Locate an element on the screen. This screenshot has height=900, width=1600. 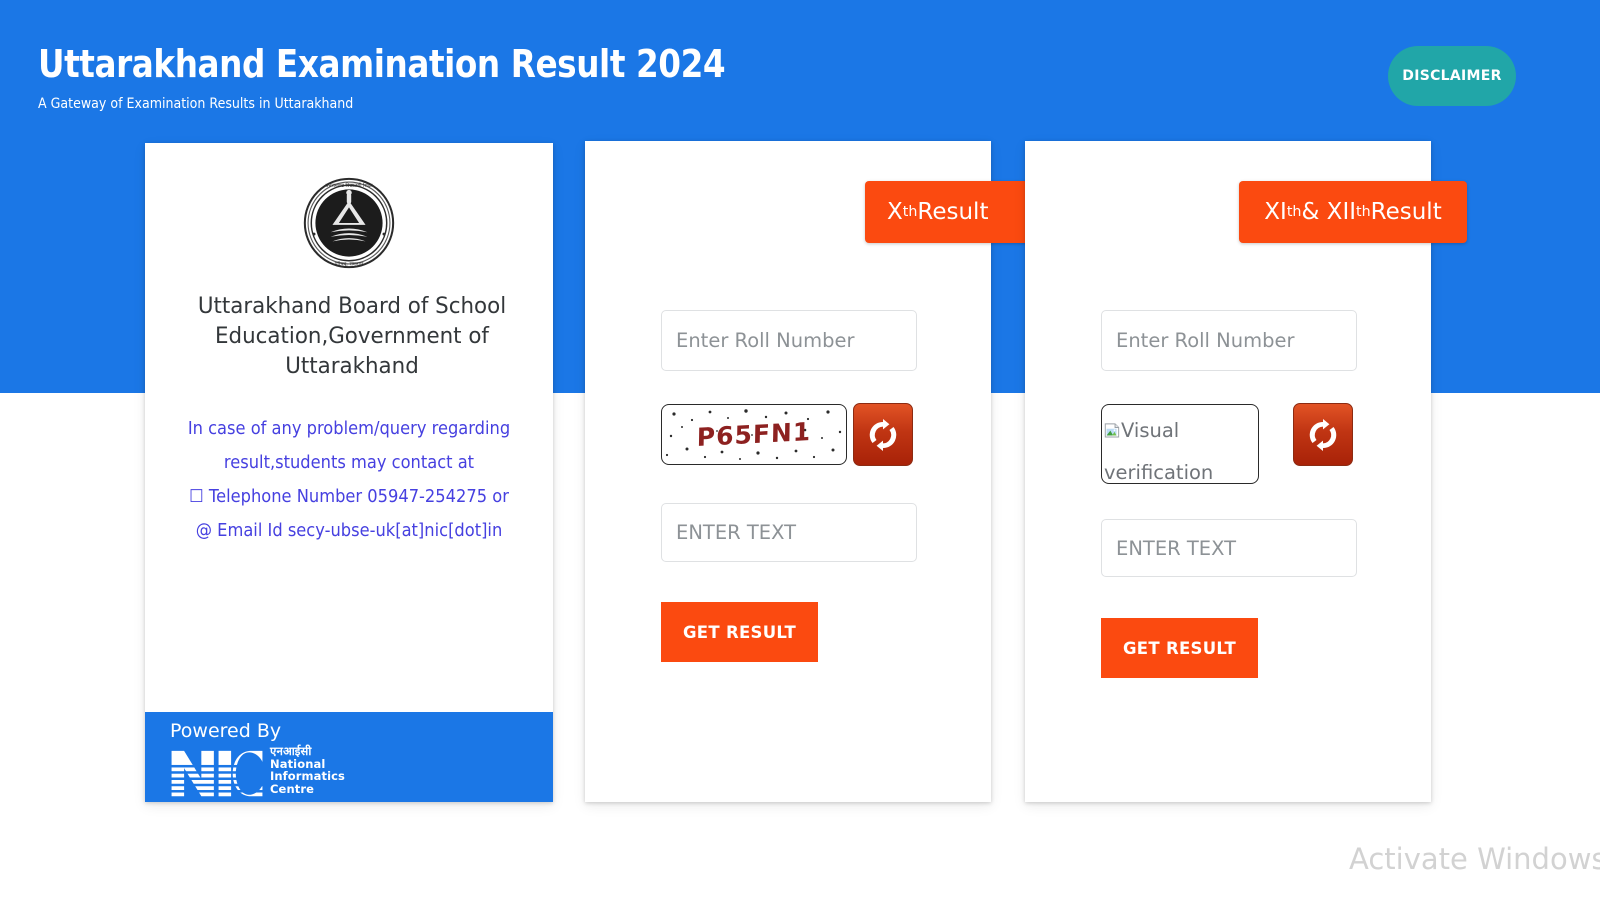
get-result-button-eleventh: GET RESULT is located at coordinates (1179, 648).